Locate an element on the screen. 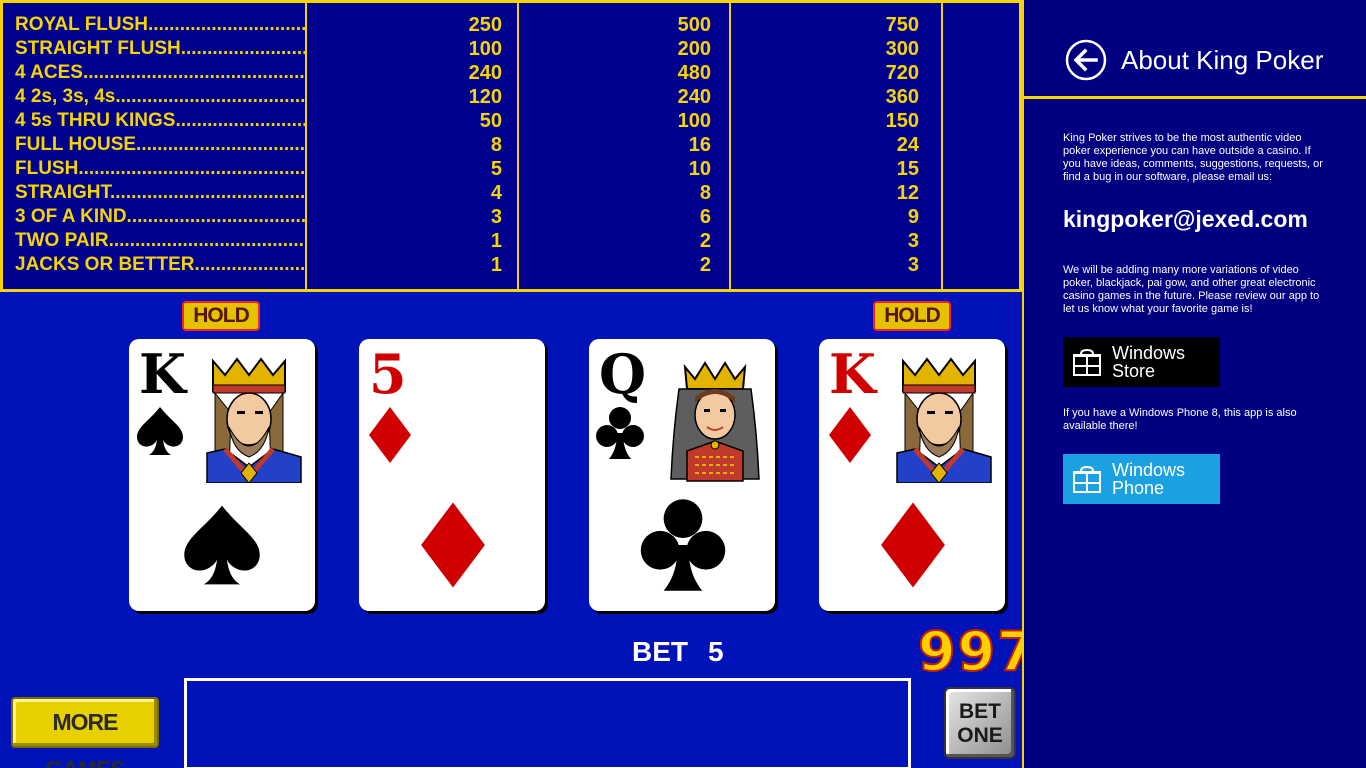 The height and width of the screenshot is (768, 1366). payout-value: 360 is located at coordinates (902, 97).